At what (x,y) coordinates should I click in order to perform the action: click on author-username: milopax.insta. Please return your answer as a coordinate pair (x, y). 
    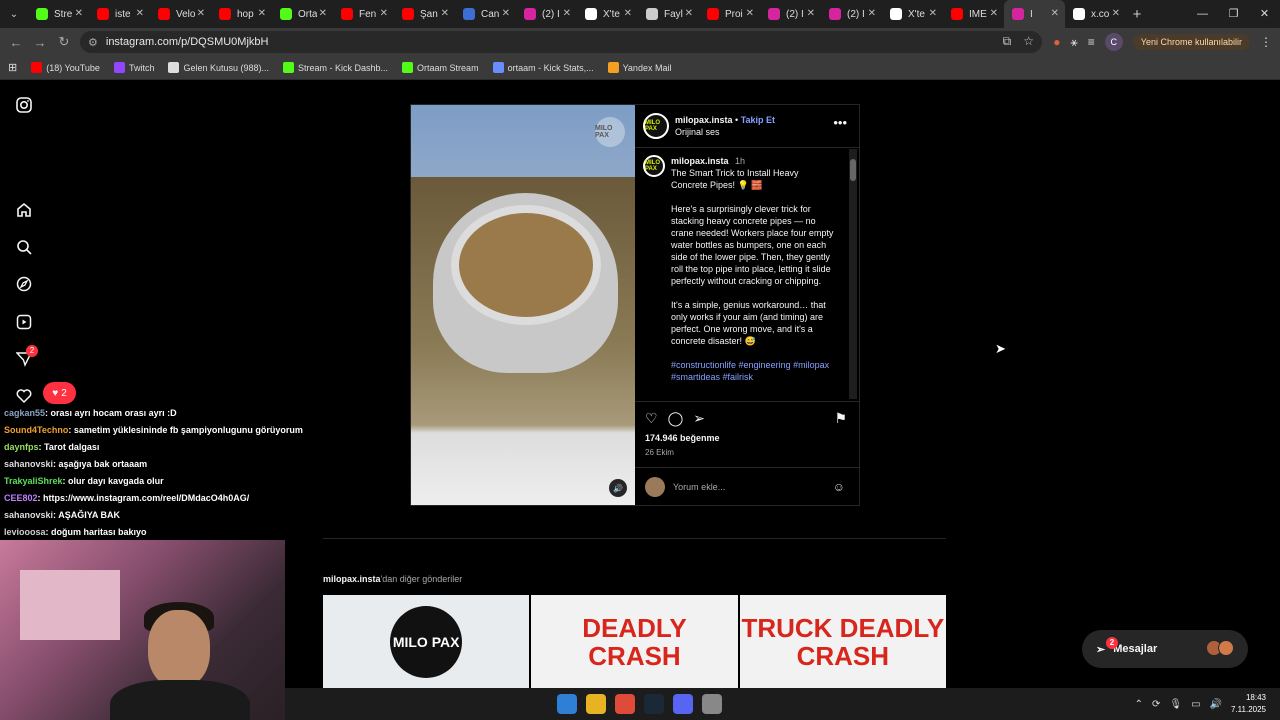
    Looking at the image, I should click on (704, 120).